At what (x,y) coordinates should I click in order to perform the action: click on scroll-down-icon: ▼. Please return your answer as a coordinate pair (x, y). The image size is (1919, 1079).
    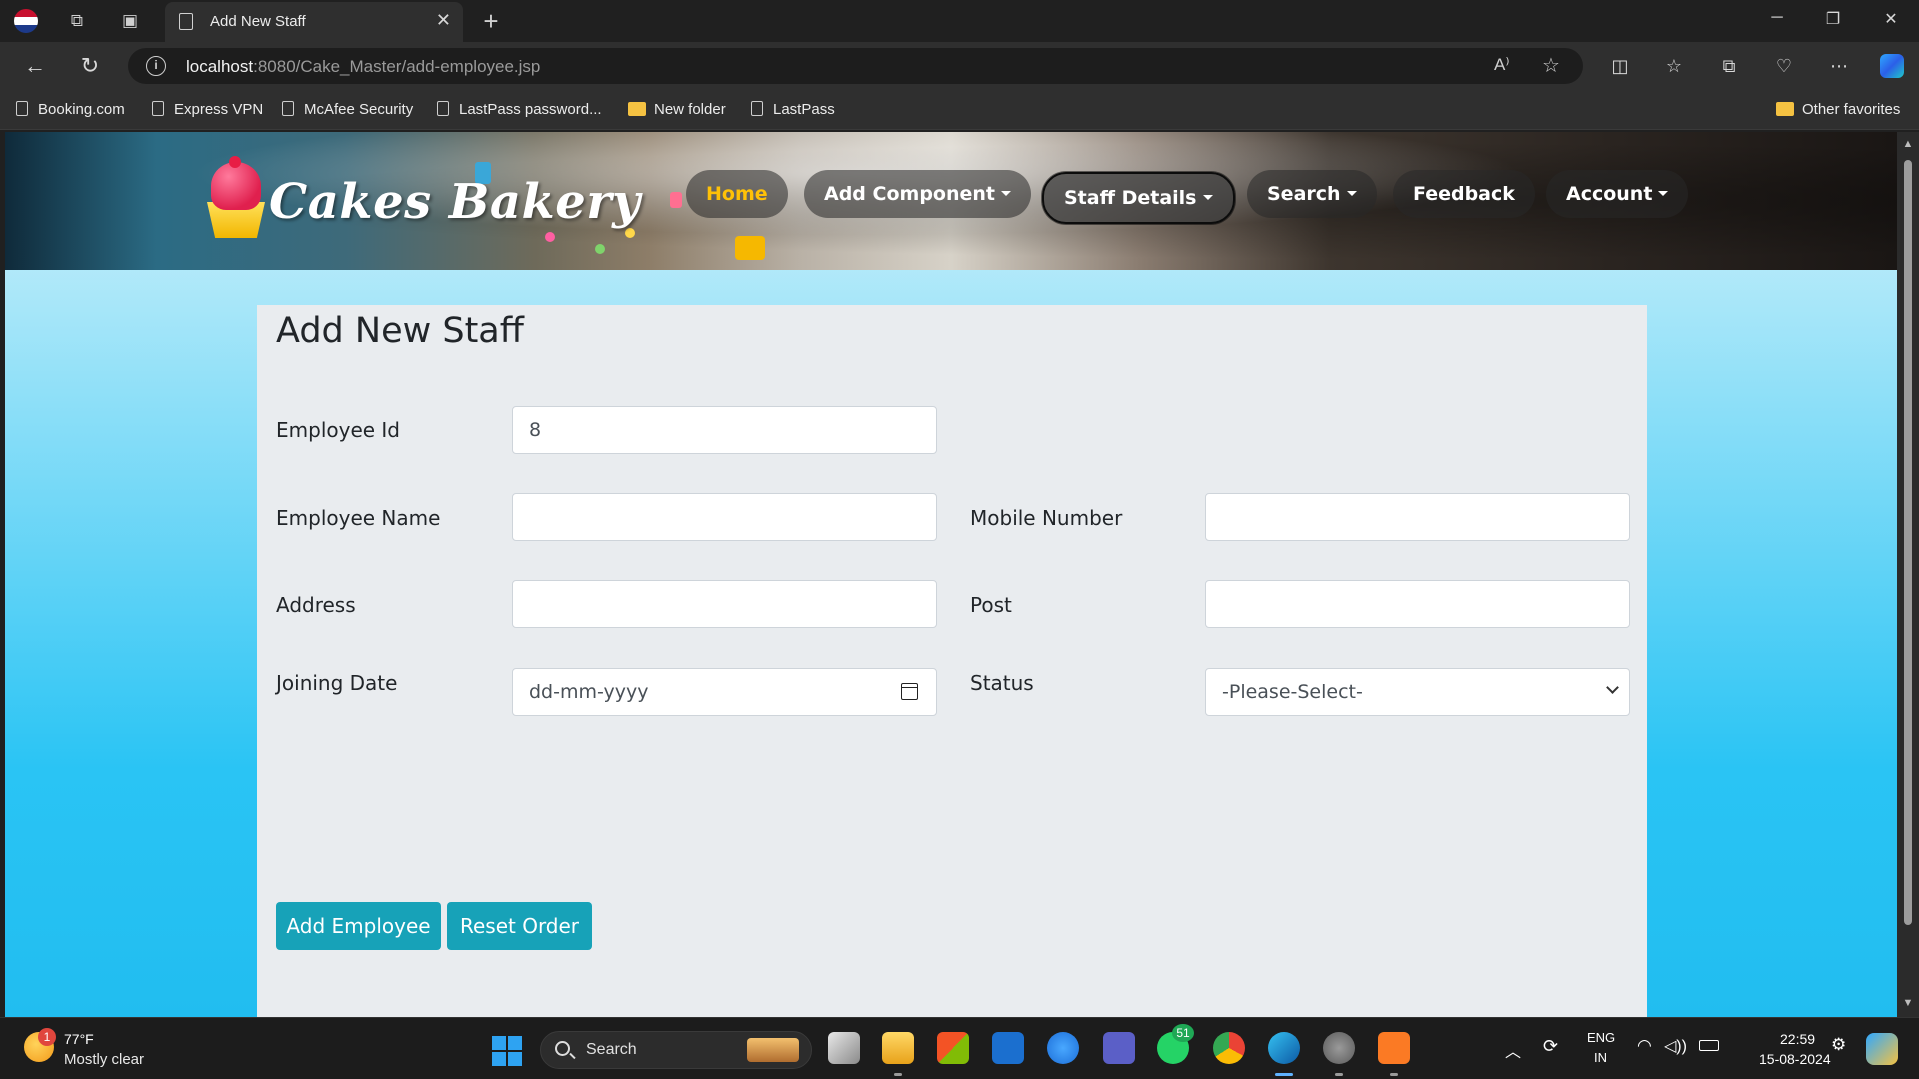
    Looking at the image, I should click on (1908, 1003).